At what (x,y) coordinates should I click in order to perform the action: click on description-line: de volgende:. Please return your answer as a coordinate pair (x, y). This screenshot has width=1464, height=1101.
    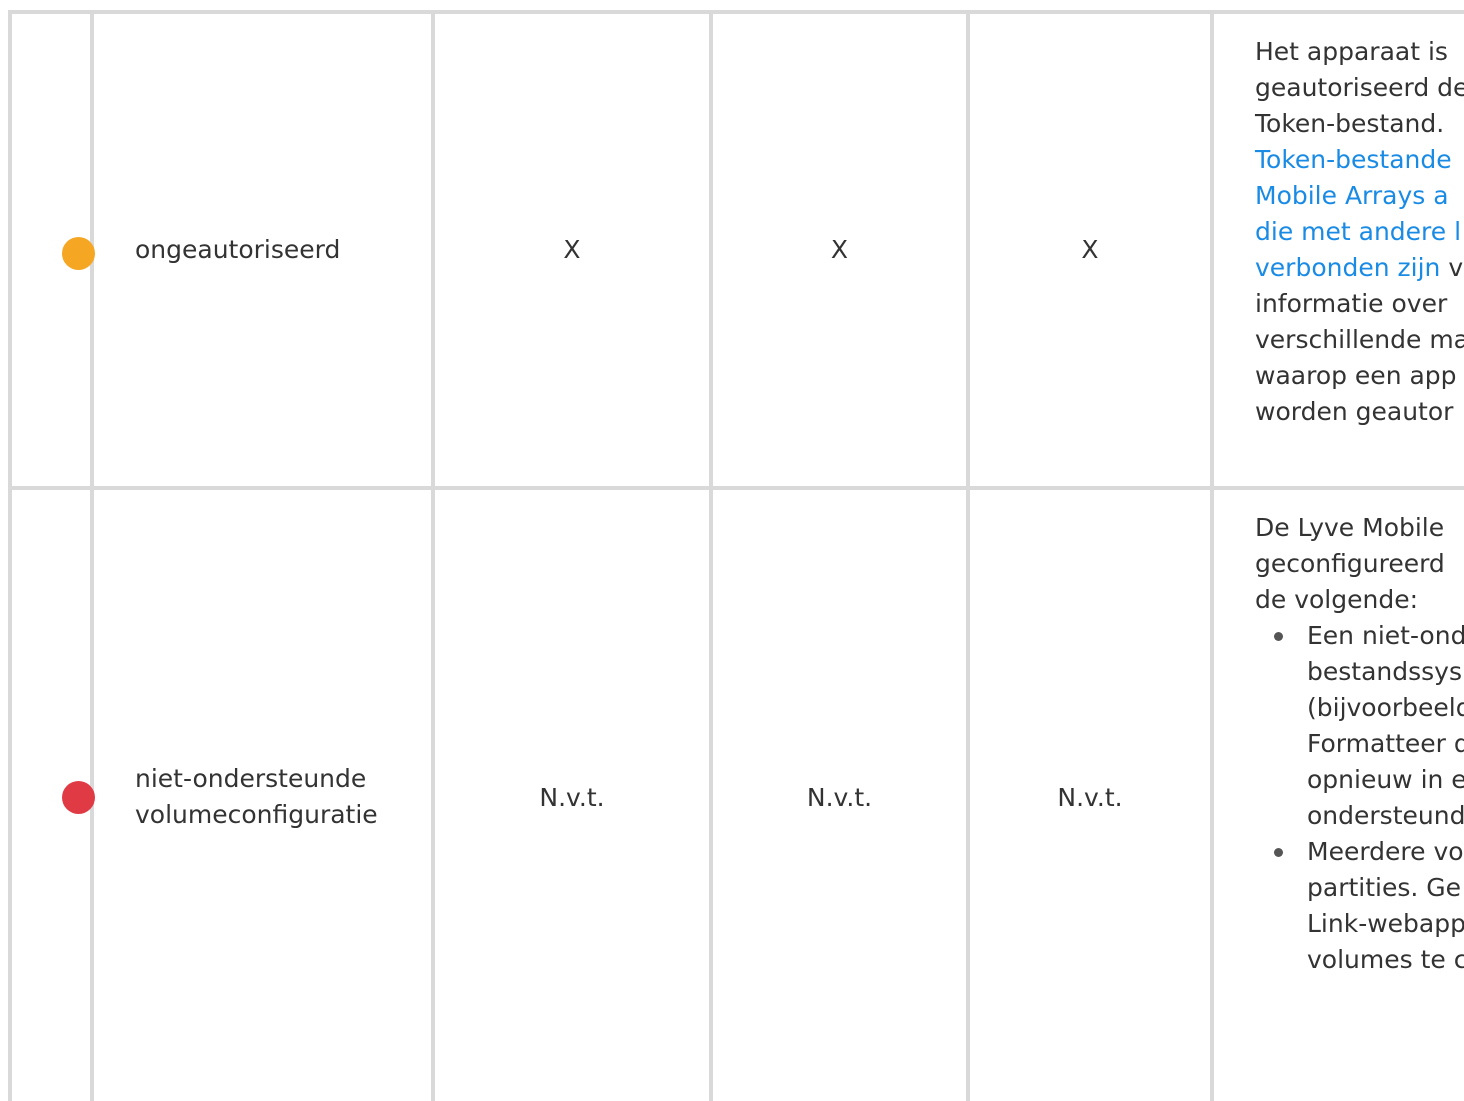
    Looking at the image, I should click on (1337, 599).